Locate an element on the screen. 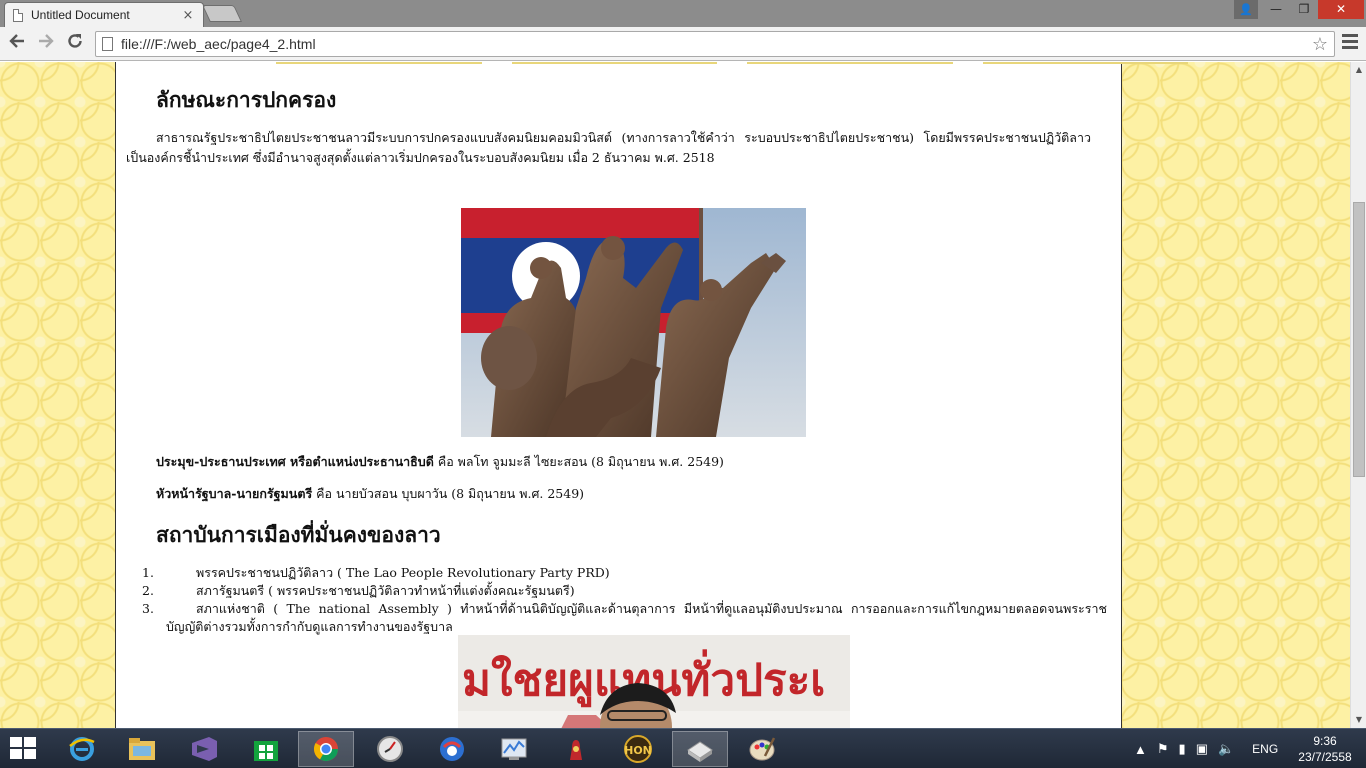  document-icon is located at coordinates (18, 15).